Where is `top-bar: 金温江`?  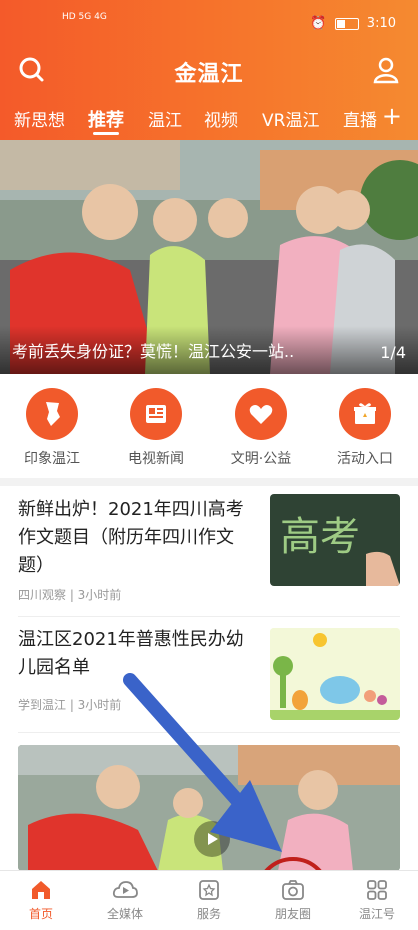
top-bar: 金温江 is located at coordinates (209, 70).